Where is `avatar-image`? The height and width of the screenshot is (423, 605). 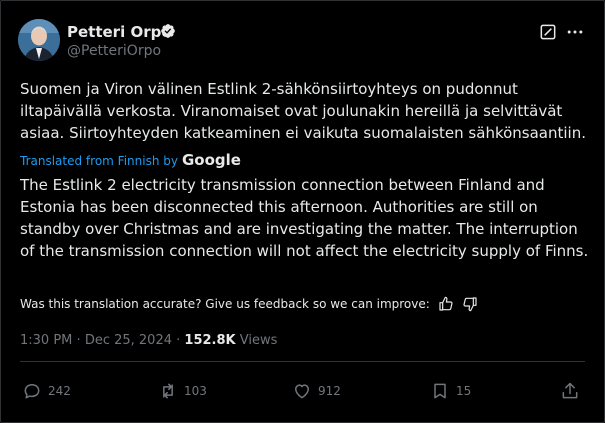
avatar-image is located at coordinates (39, 40).